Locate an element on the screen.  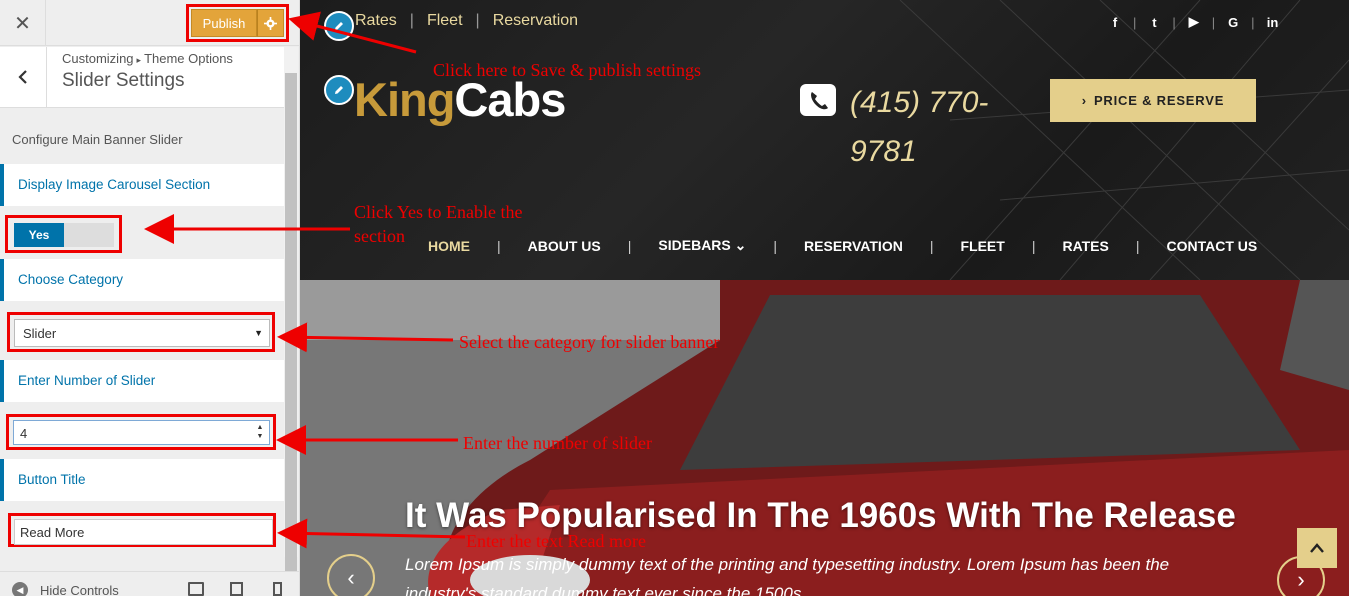
publish-button: Publish is located at coordinates (224, 23).